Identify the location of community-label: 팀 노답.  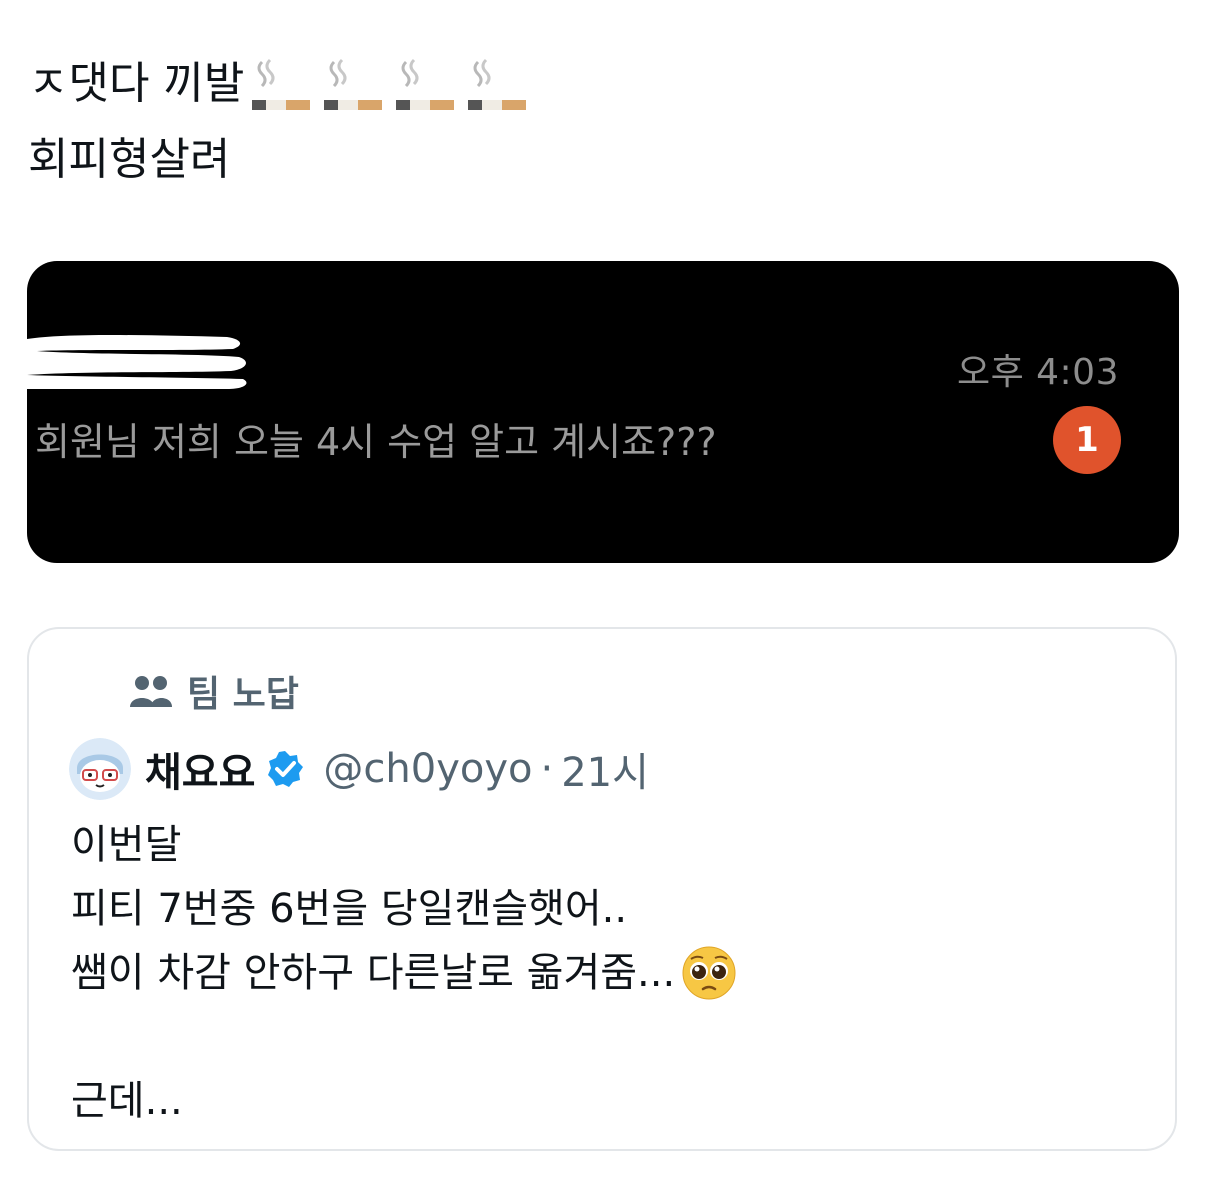
(214, 691).